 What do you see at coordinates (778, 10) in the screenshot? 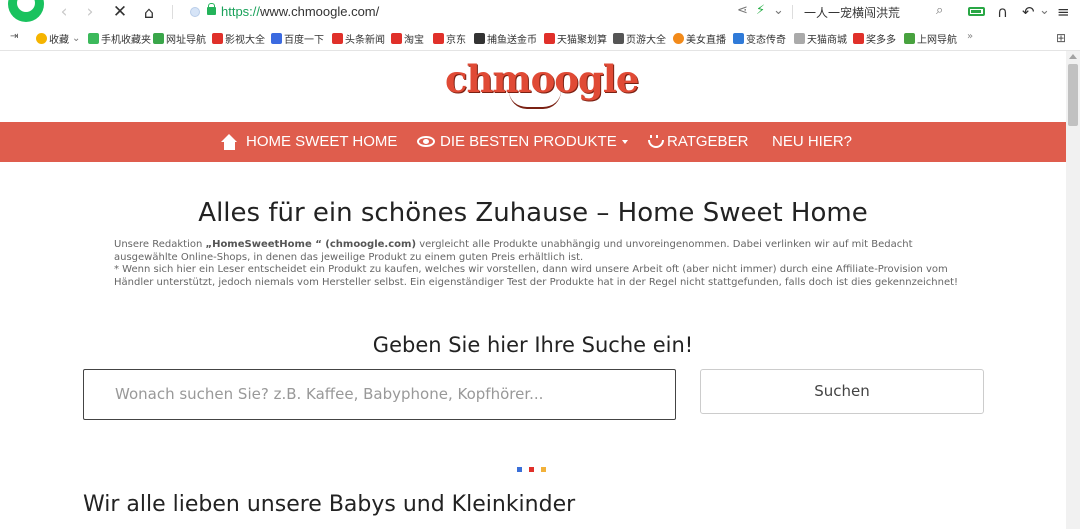
I see `chevron-down-icon: ⌄` at bounding box center [778, 10].